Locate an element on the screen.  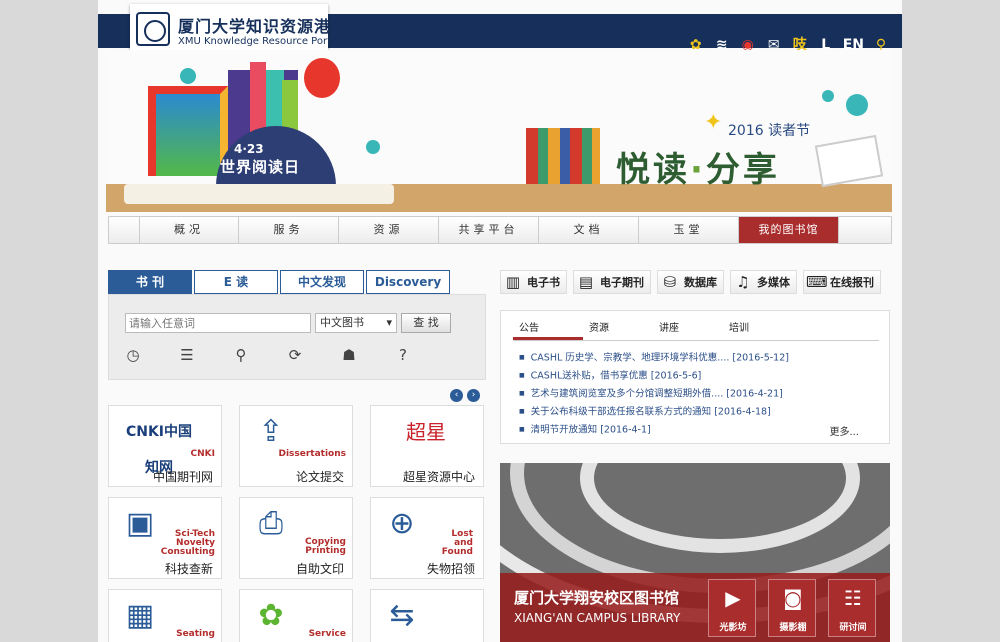
wechat-icon: ✿ is located at coordinates (271, 615).